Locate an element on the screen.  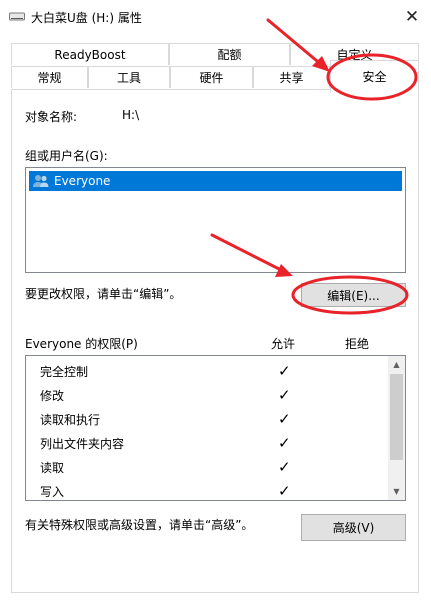
window-title: 大白菜U盘 (H:) 属性 is located at coordinates (86, 18).